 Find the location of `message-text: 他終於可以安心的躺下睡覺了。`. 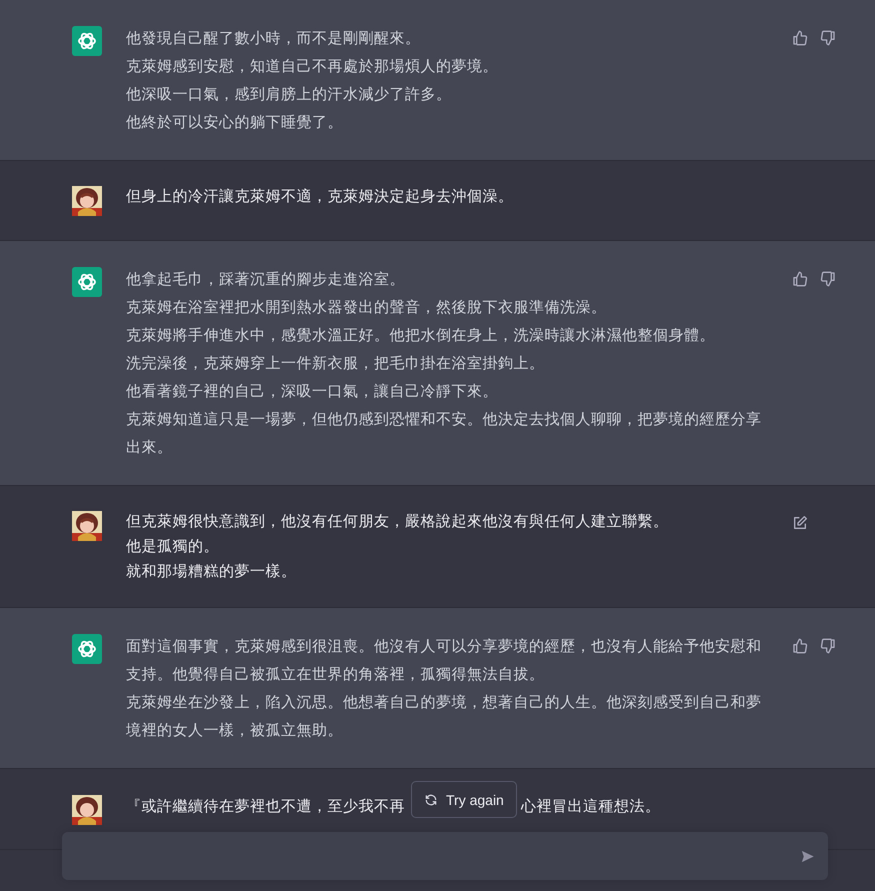

message-text: 他終於可以安心的躺下睡覺了。 is located at coordinates (235, 122).